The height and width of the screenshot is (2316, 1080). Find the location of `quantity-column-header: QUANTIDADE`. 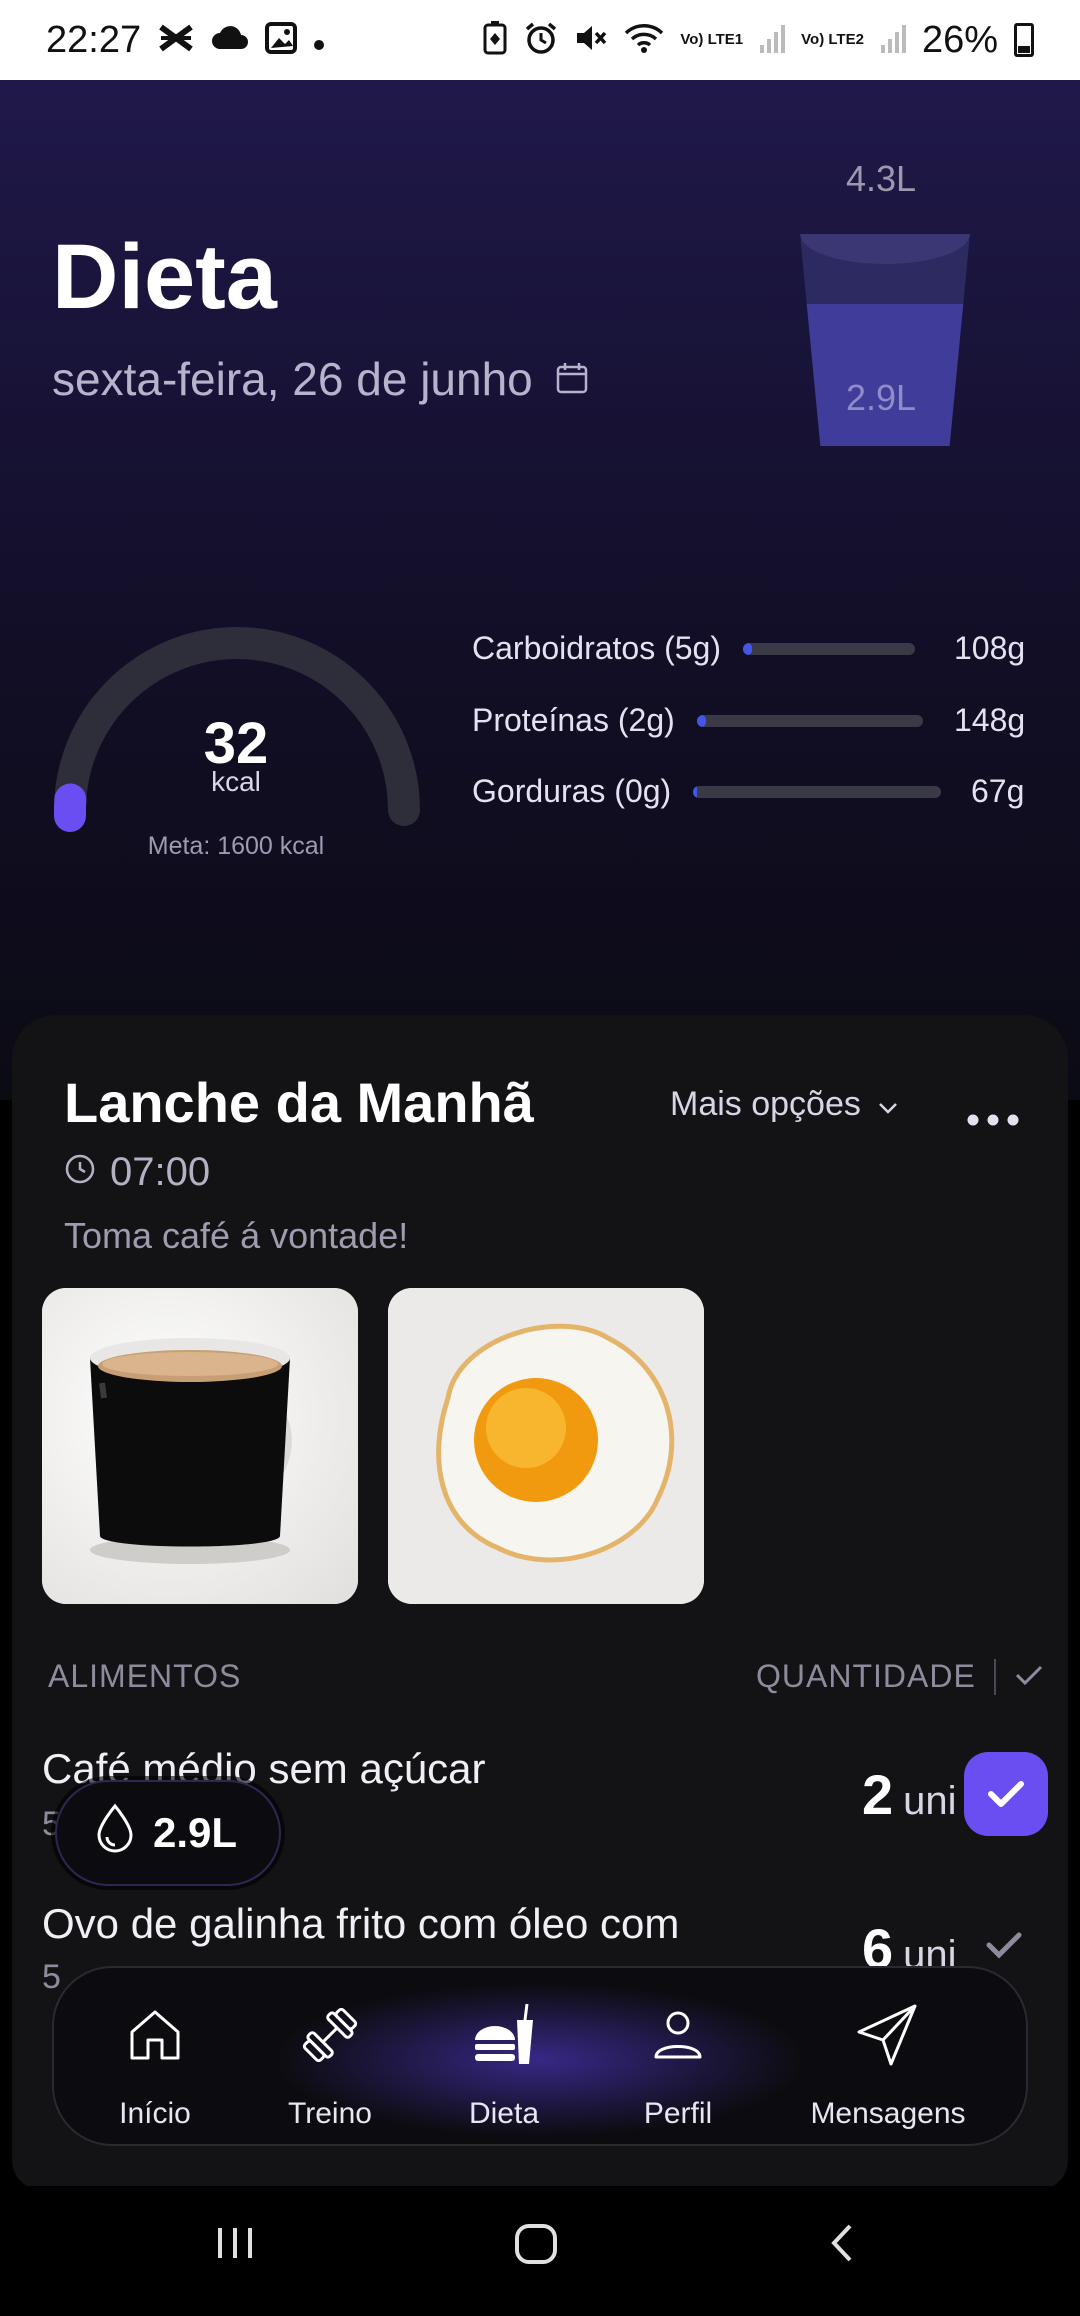

quantity-column-header: QUANTIDADE is located at coordinates (900, 1676).